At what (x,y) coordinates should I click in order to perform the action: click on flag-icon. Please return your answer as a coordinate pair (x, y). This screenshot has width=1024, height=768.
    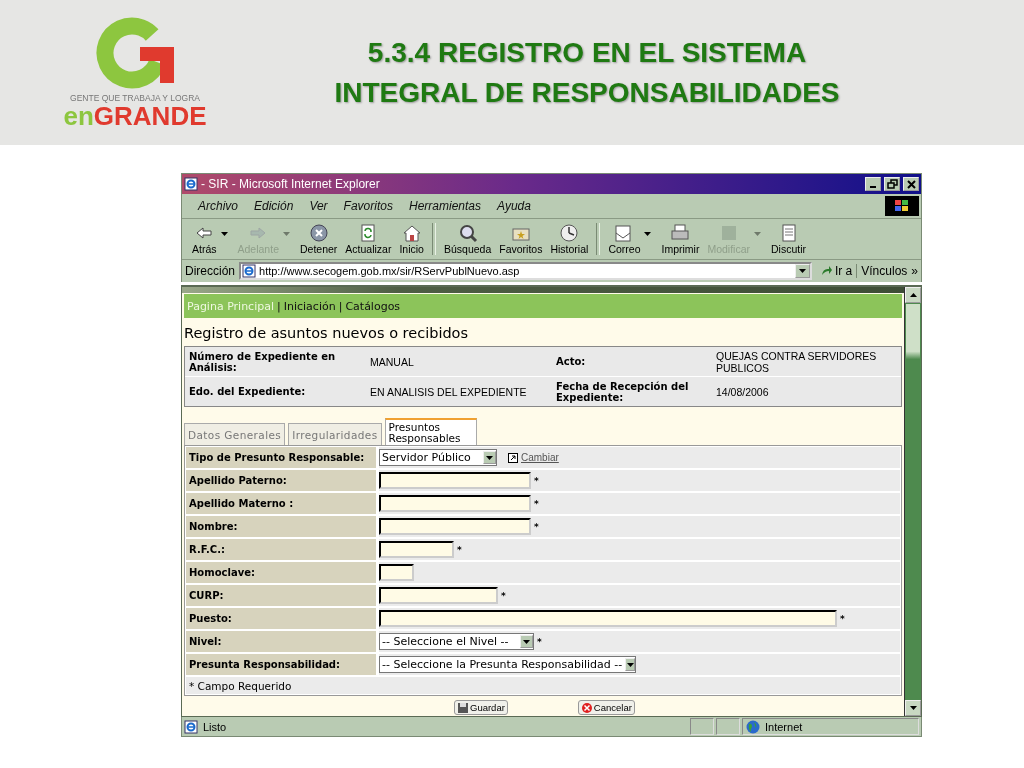
    Looking at the image, I should click on (902, 206).